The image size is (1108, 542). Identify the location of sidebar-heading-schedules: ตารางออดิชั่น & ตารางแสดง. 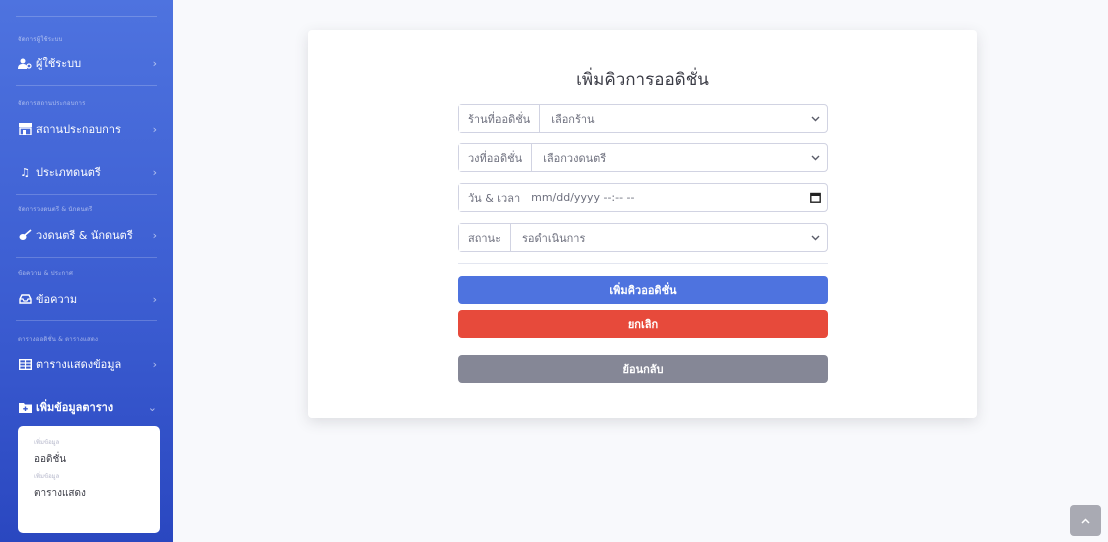
(58, 339).